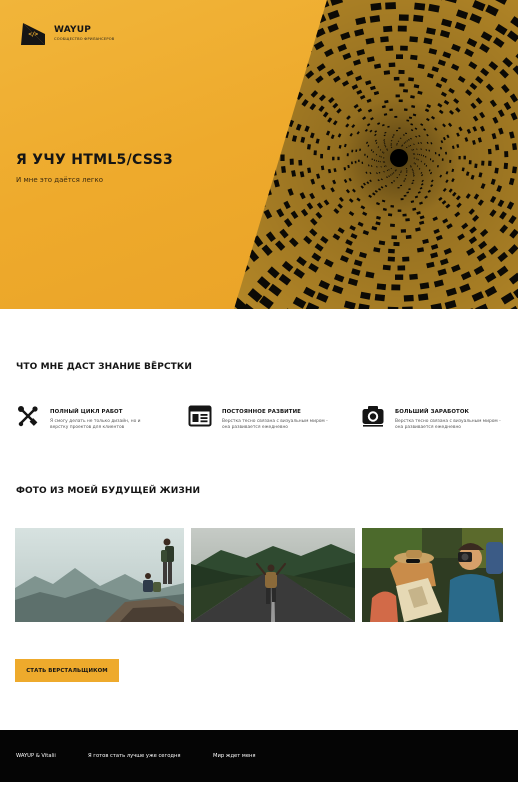  What do you see at coordinates (234, 756) in the screenshot?
I see `footer-slogan: Мир ждет меня` at bounding box center [234, 756].